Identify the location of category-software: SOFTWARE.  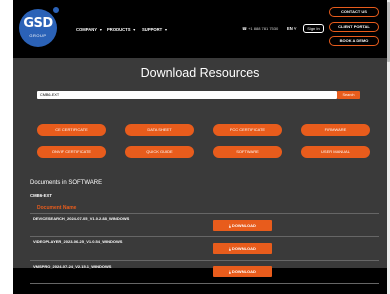
(247, 152).